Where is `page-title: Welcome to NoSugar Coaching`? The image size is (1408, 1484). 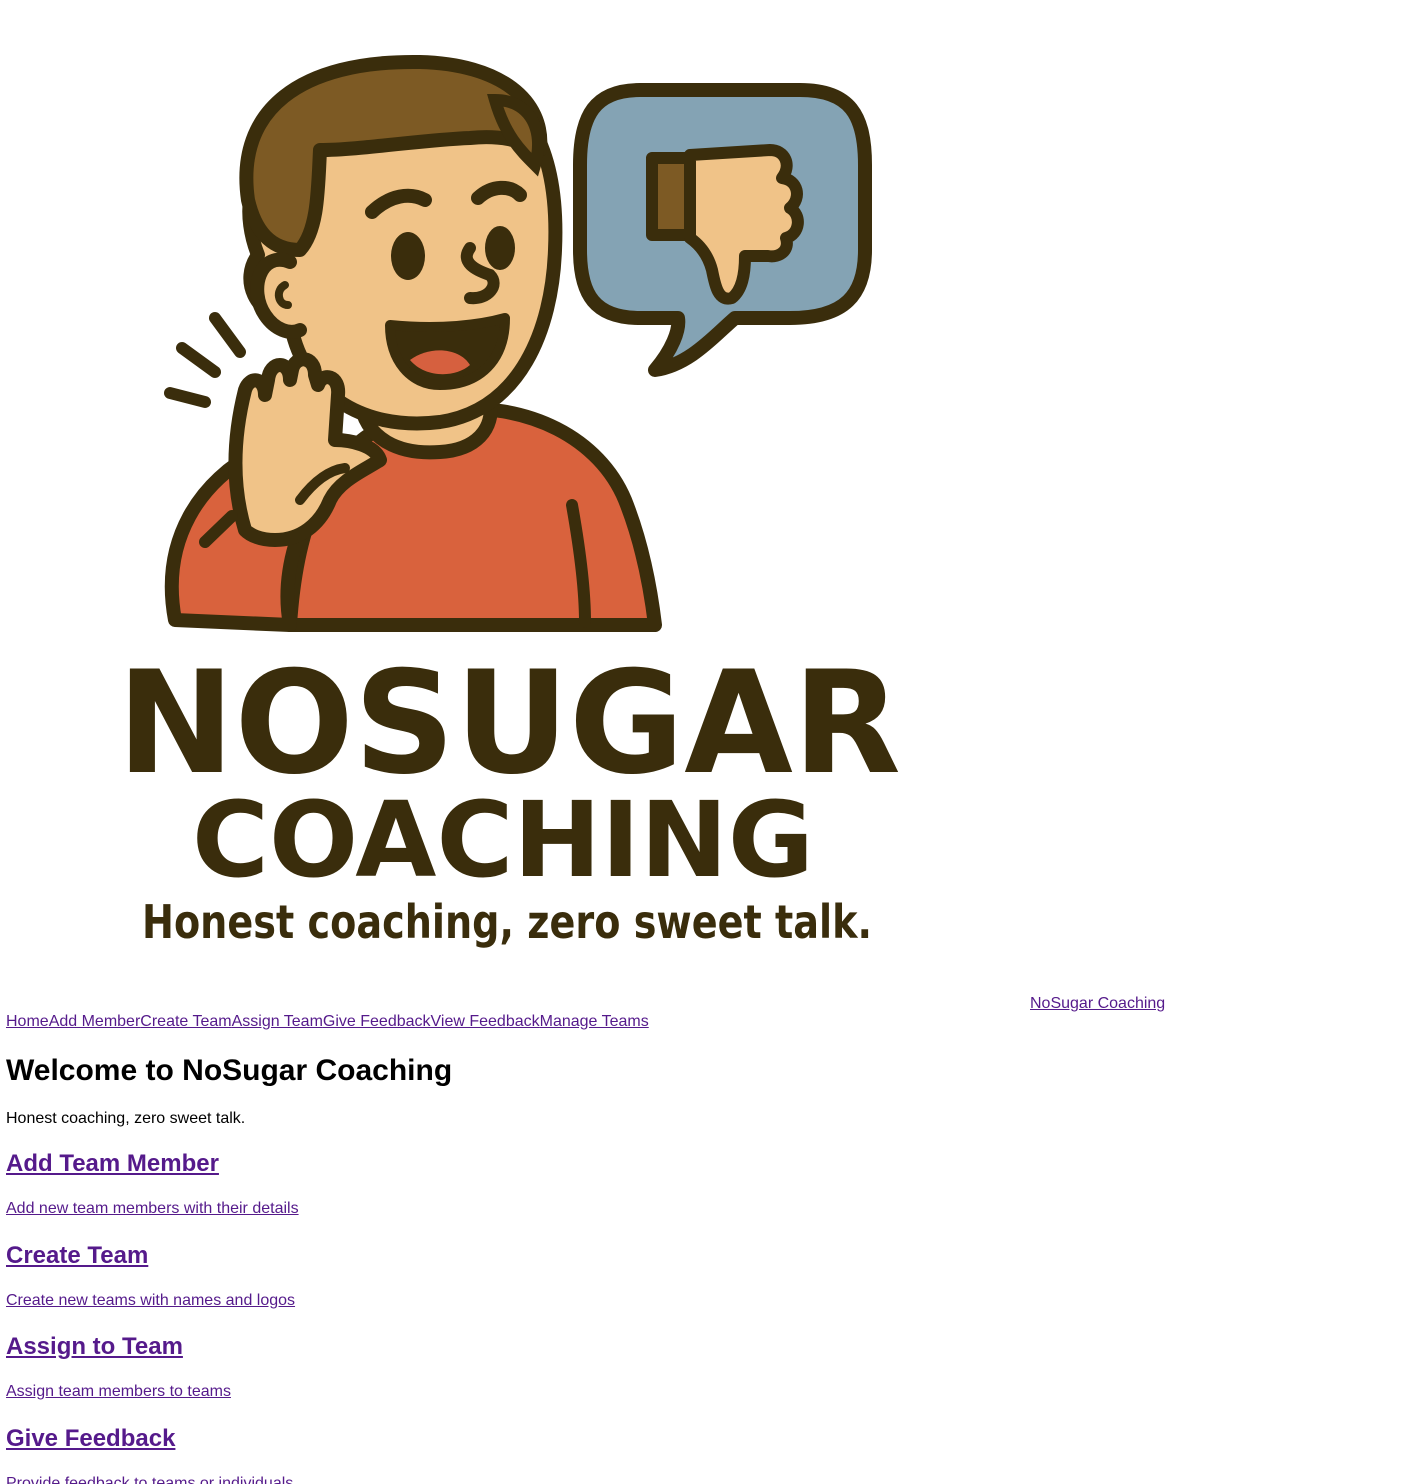 page-title: Welcome to NoSugar Coaching is located at coordinates (229, 1070).